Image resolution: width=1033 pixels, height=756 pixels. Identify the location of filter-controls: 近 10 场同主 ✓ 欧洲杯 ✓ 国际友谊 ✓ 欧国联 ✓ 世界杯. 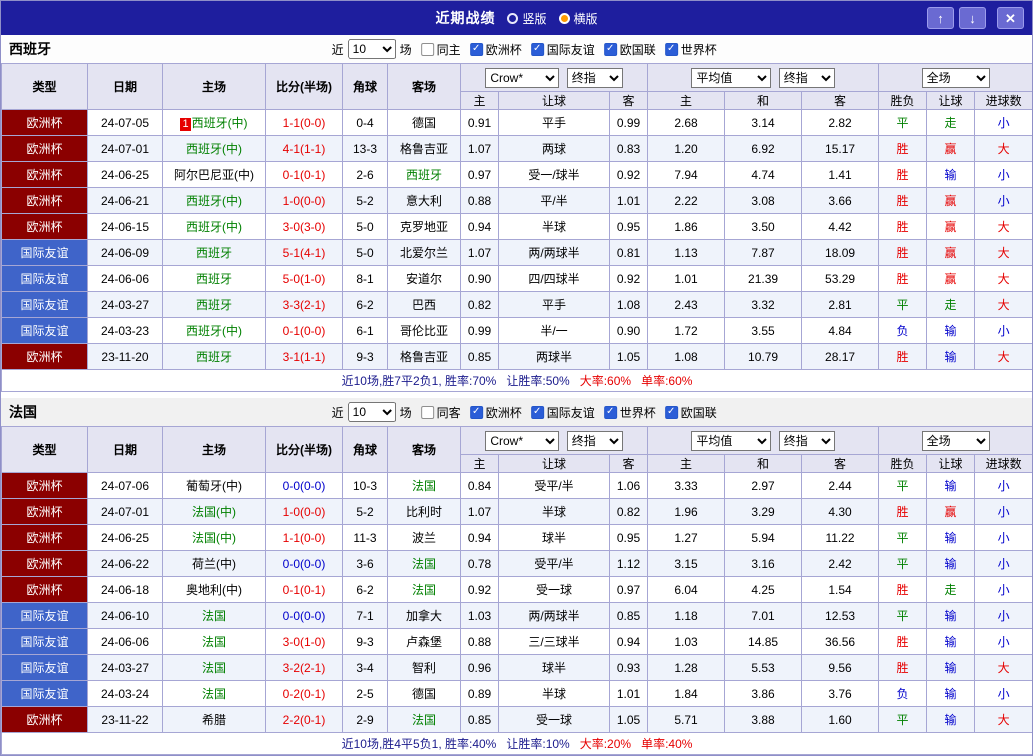
(524, 49).